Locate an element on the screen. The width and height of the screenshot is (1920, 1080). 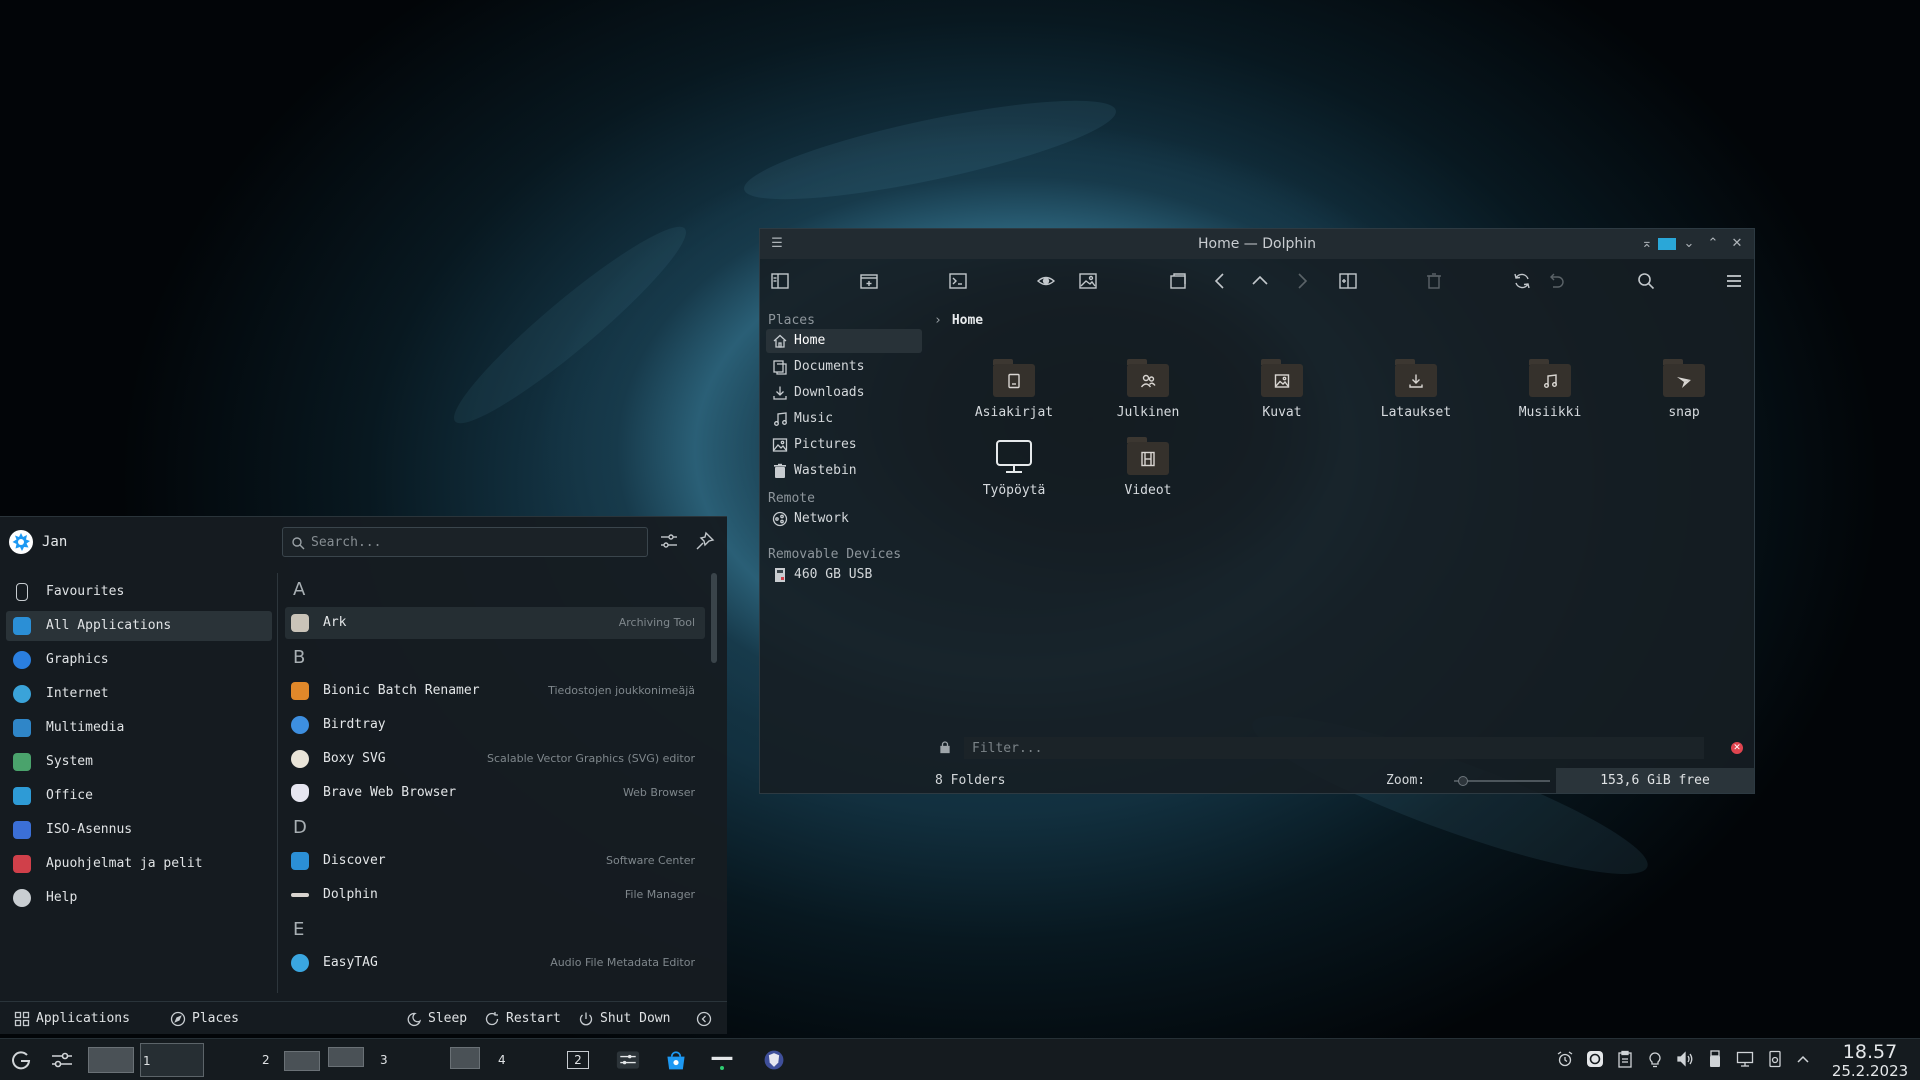
desktop-4: 4 is located at coordinates (496, 1060).